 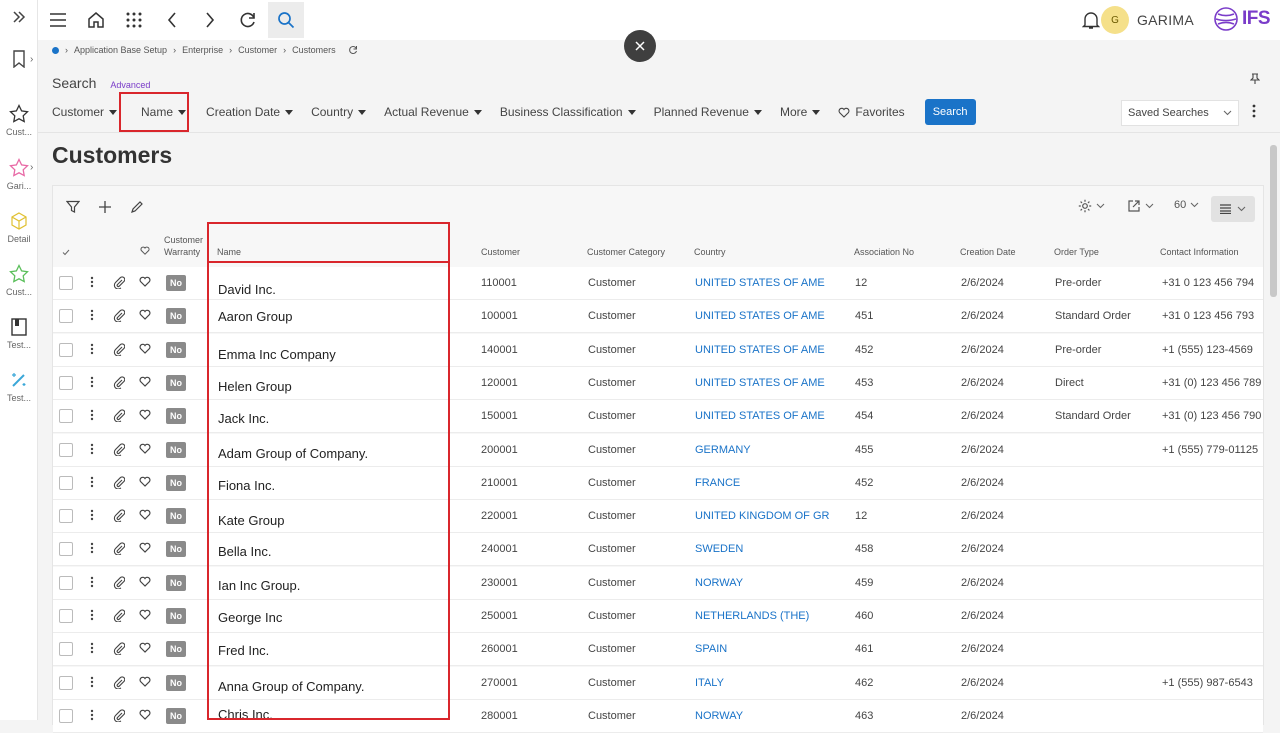 What do you see at coordinates (1091, 22) in the screenshot?
I see `notifications-button` at bounding box center [1091, 22].